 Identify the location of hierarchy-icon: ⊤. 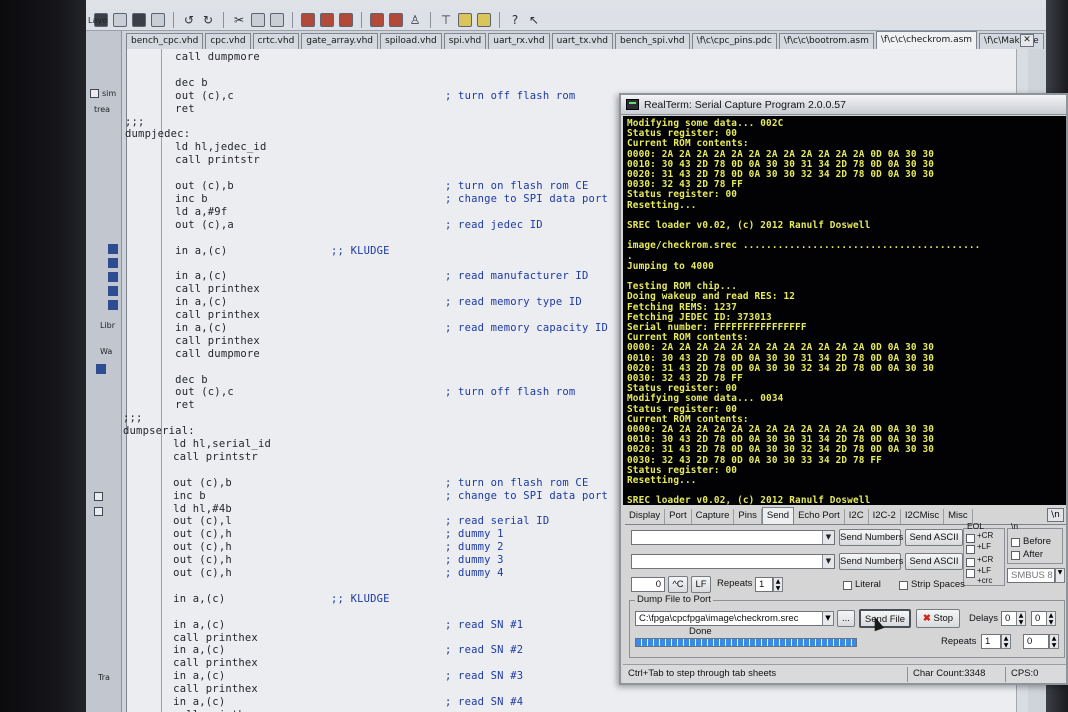
(446, 20).